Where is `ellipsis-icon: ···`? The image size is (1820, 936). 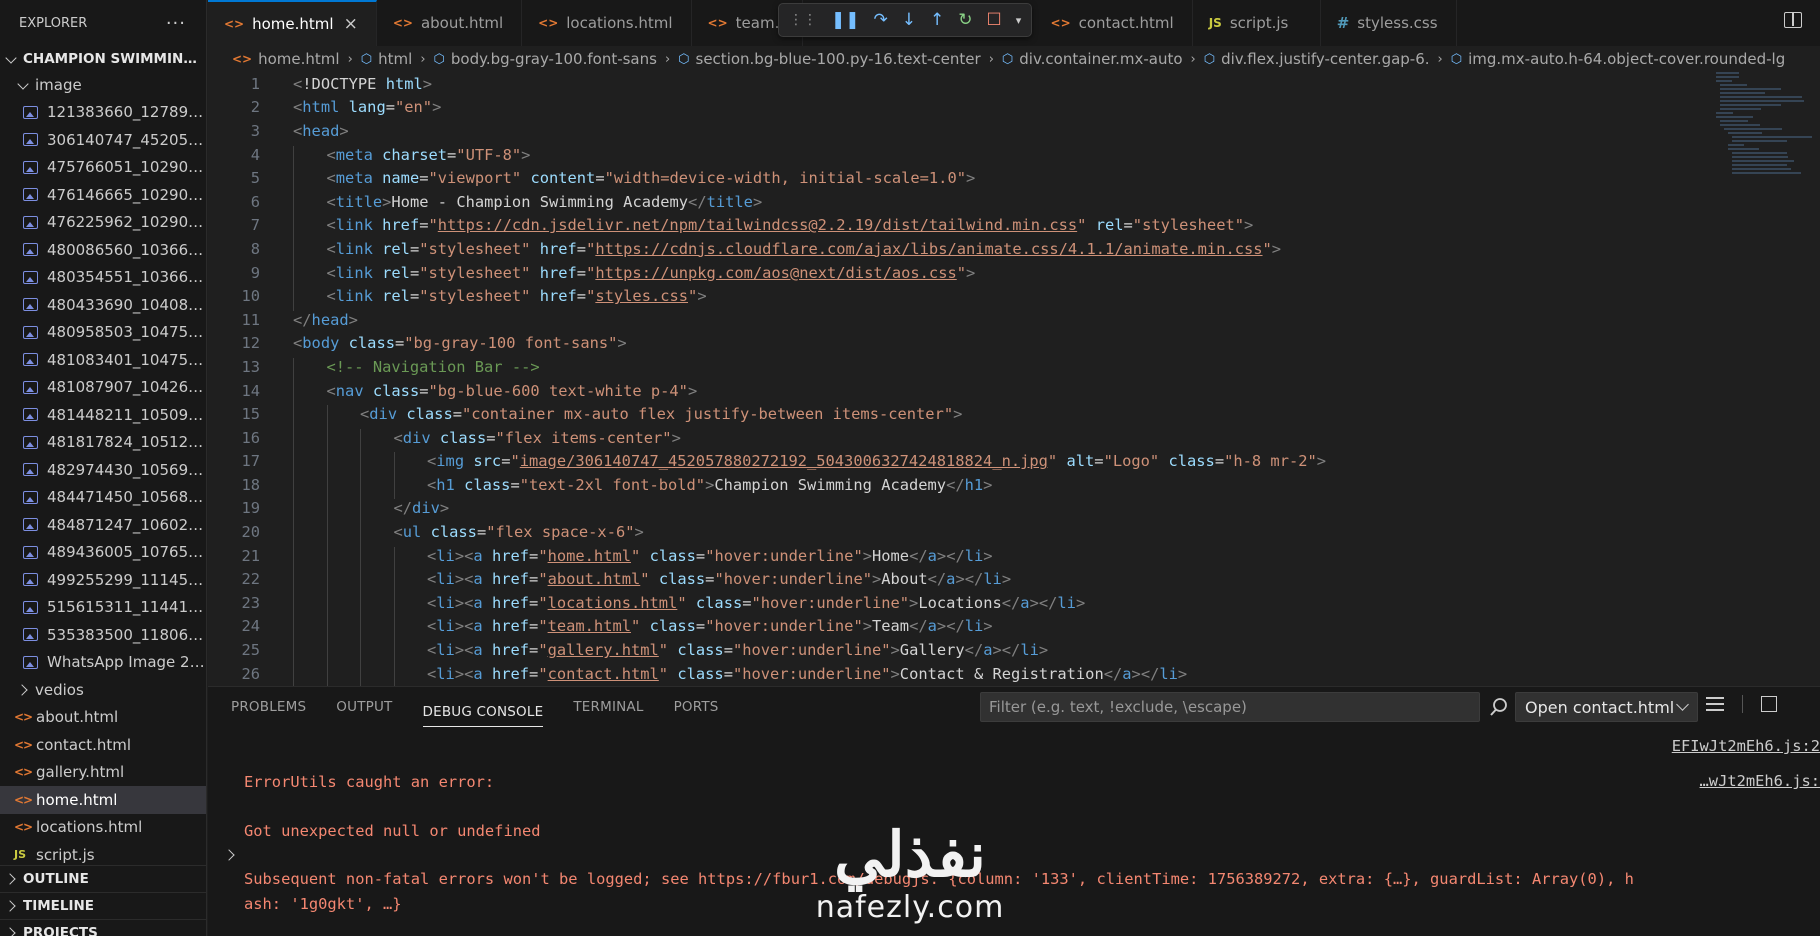 ellipsis-icon: ··· is located at coordinates (176, 23).